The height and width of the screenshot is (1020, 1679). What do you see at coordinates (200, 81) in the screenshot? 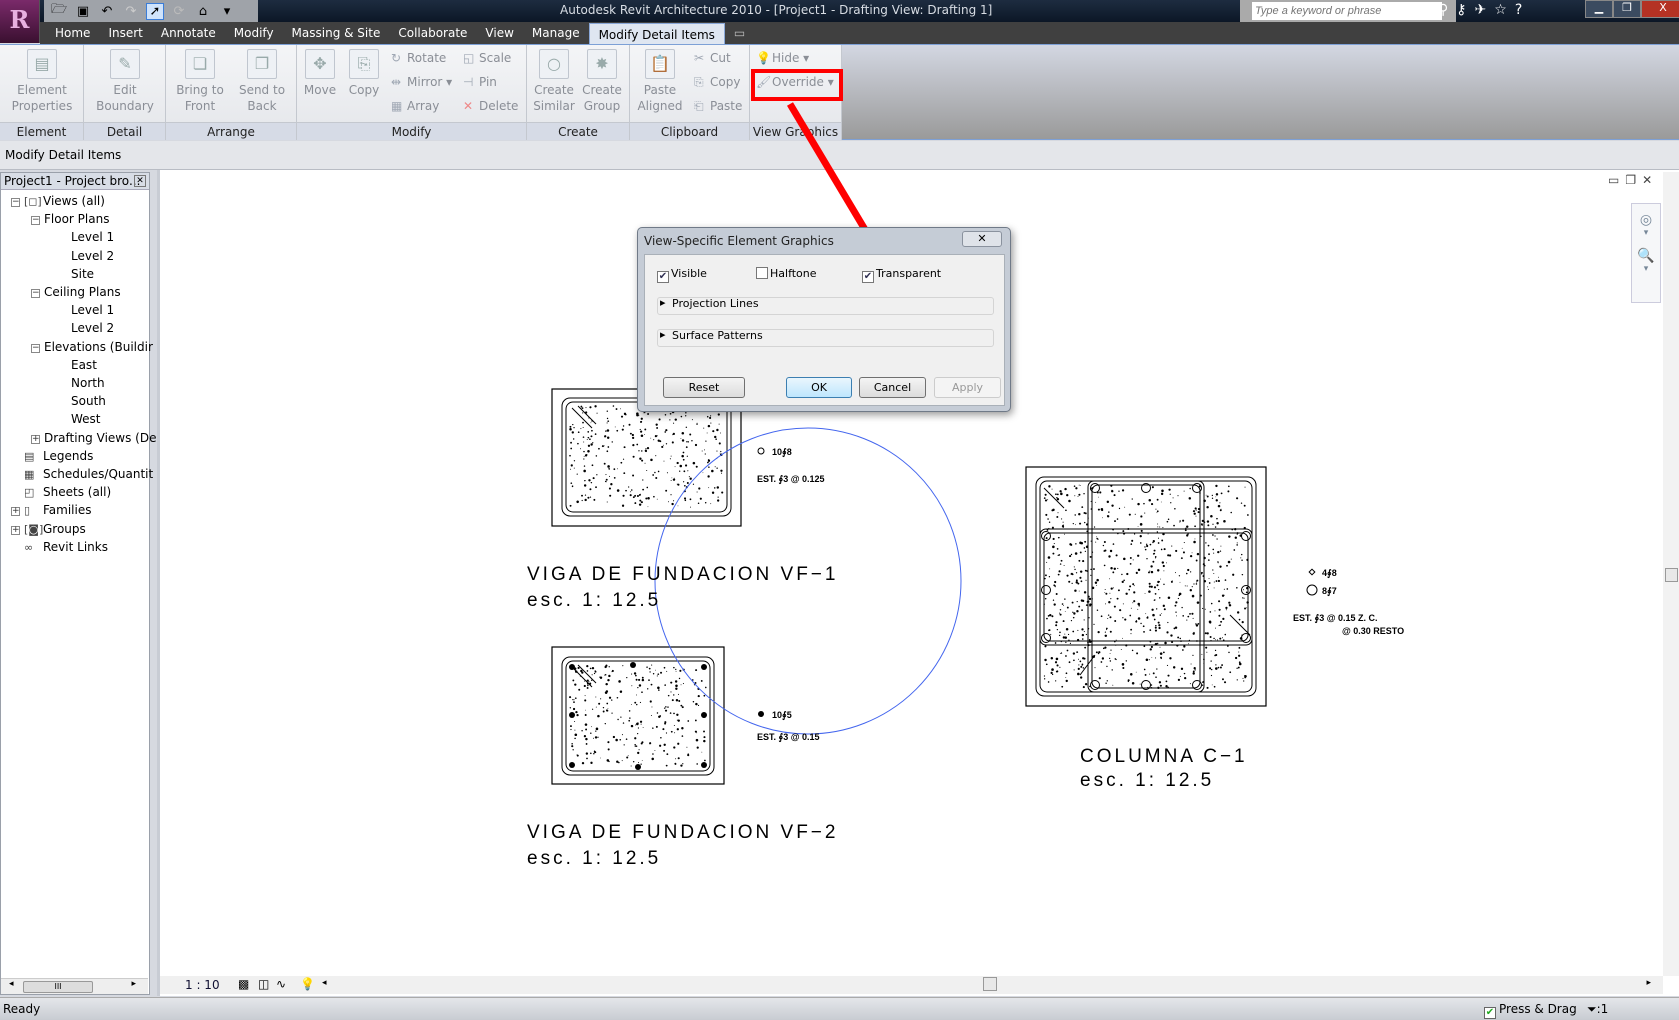
I see `bring-to-front-button: ❏ Bring to Front` at bounding box center [200, 81].